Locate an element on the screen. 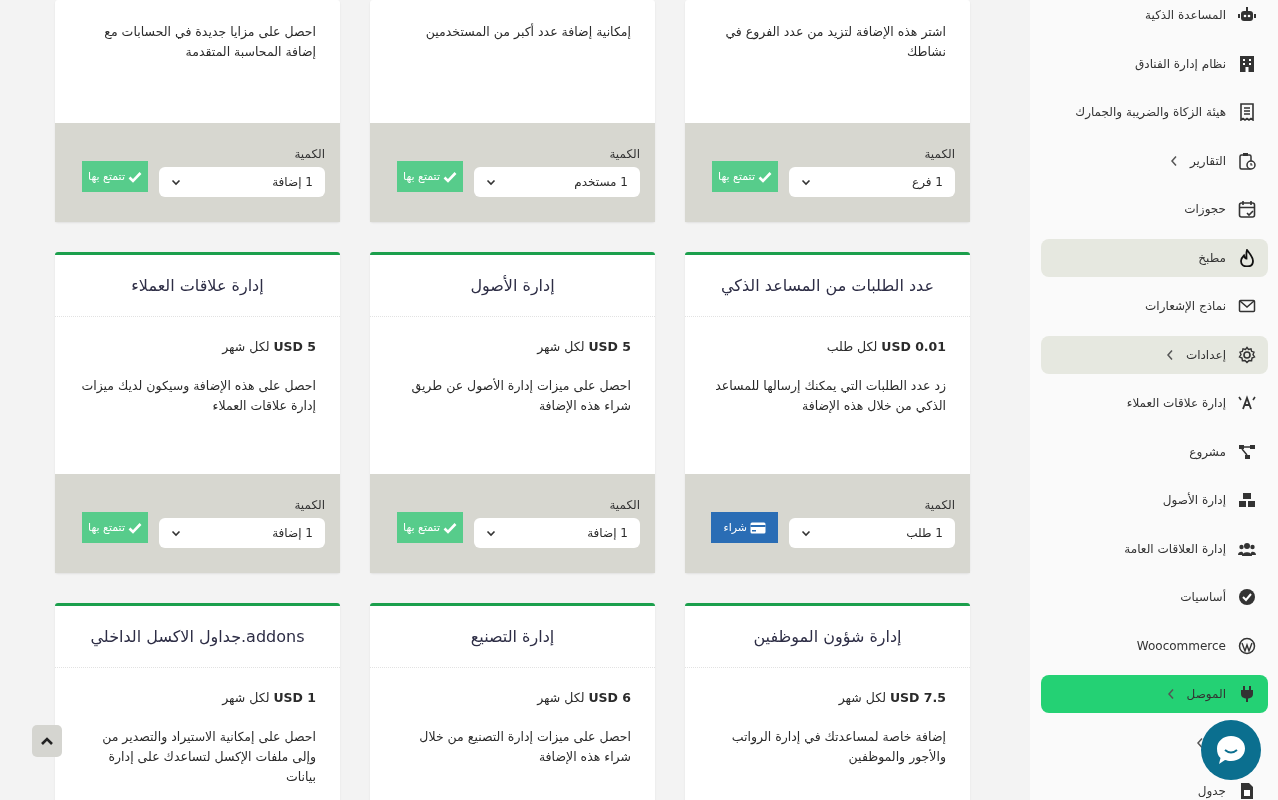 The height and width of the screenshot is (800, 1278). description-text: احصل على هذه الإضافة وسيكون لديك ميزات إدارة علاقات العملاء is located at coordinates (198, 396).